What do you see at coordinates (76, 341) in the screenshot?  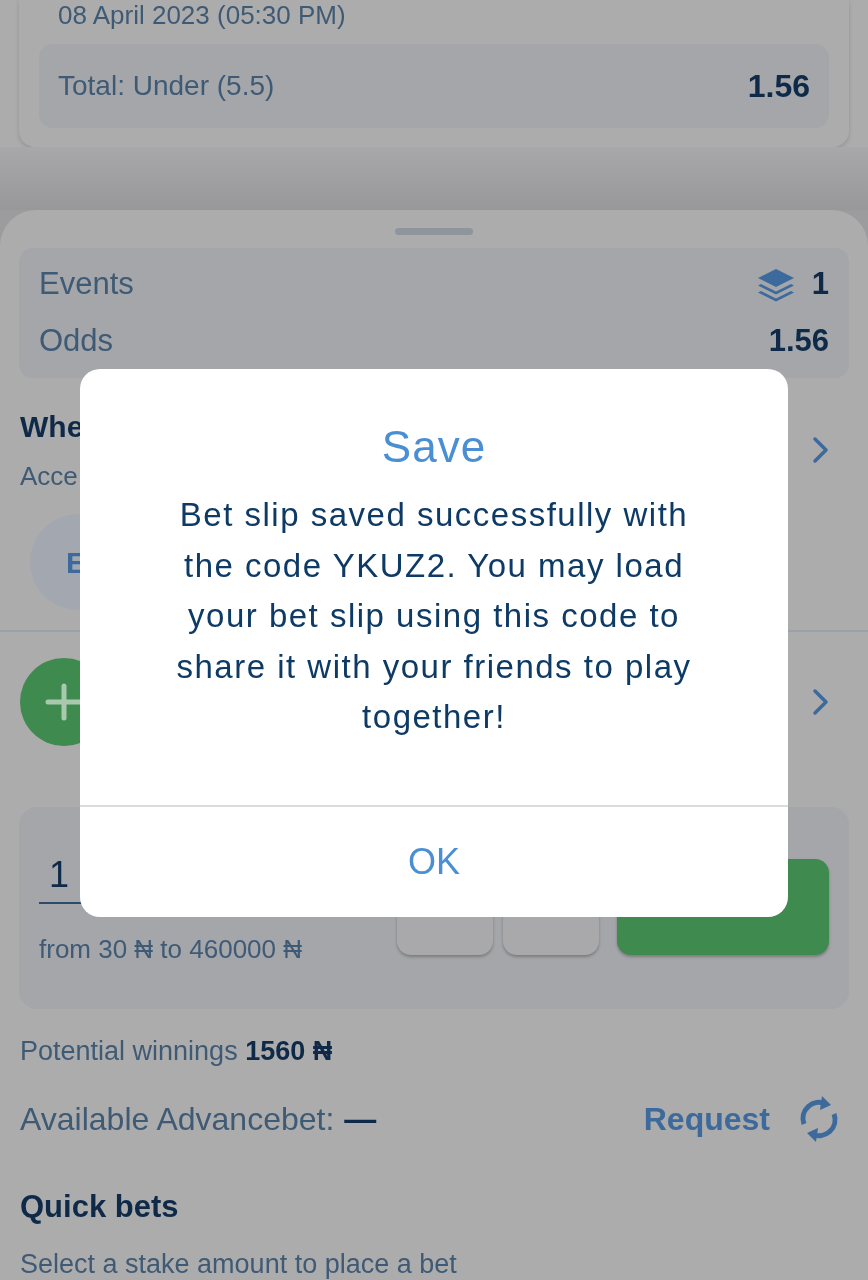 I see `summary-label: Odds` at bounding box center [76, 341].